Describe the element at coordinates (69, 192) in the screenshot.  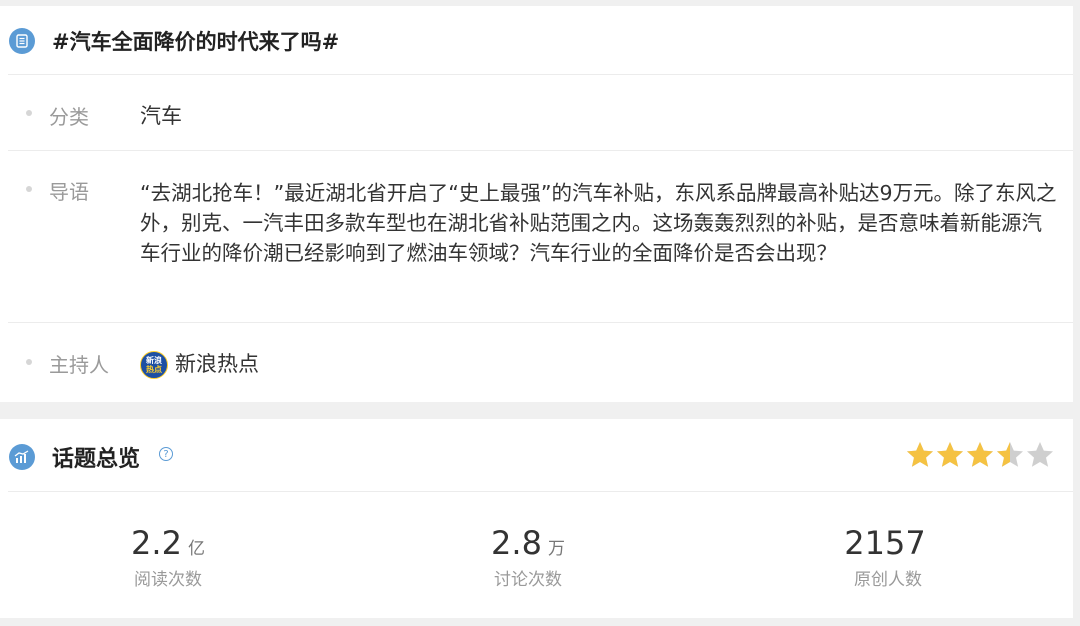
I see `intro-label: 导语` at that location.